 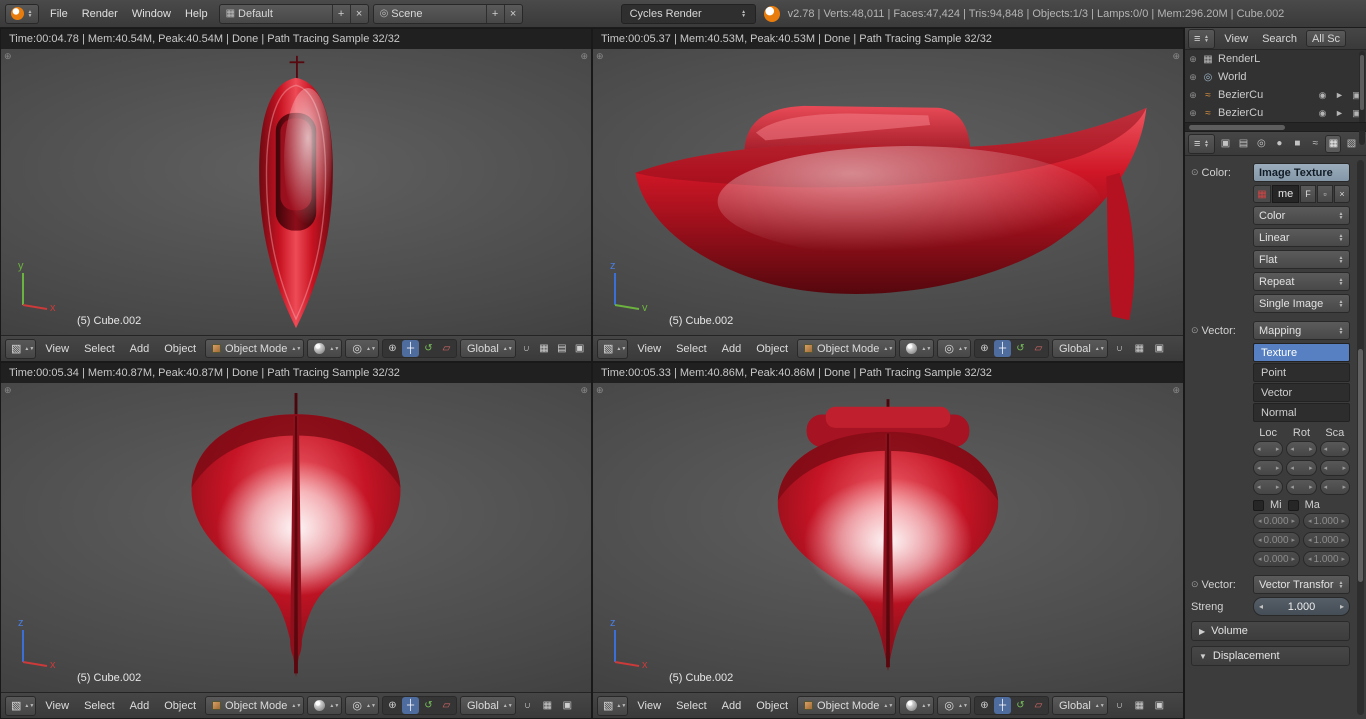 What do you see at coordinates (1301, 172) in the screenshot?
I see `color-node-selector: Image Texture` at bounding box center [1301, 172].